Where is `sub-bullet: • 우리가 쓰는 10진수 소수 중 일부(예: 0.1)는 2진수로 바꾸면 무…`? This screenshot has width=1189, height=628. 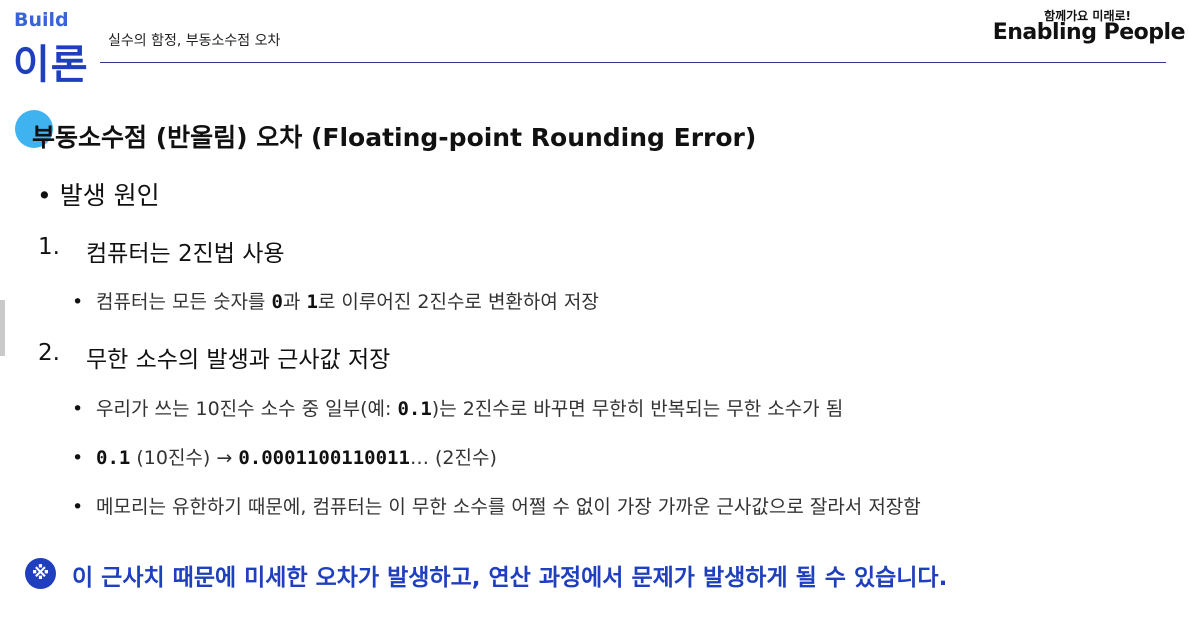
sub-bullet: • 우리가 쓰는 10진수 소수 중 일부(예: 0.1)는 2진수로 바꾸면 무… is located at coordinates (458, 409).